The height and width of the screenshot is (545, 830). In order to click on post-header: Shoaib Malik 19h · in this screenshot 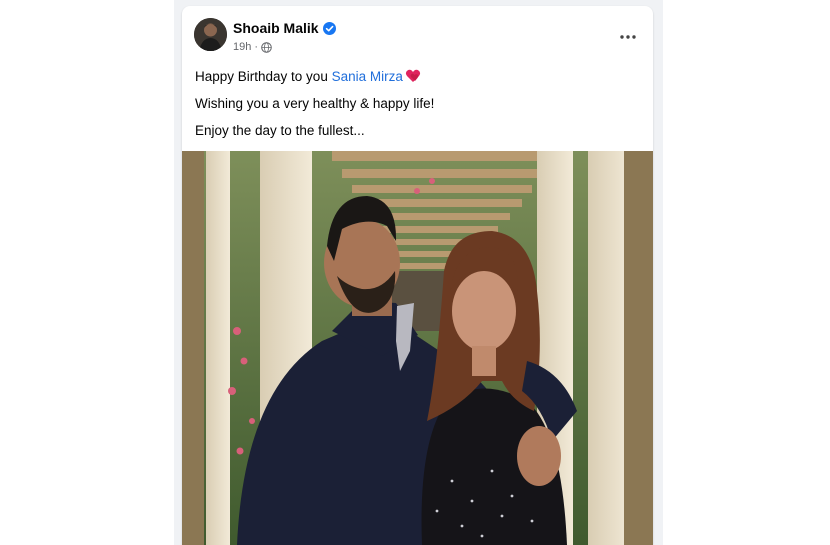, I will do `click(417, 36)`.